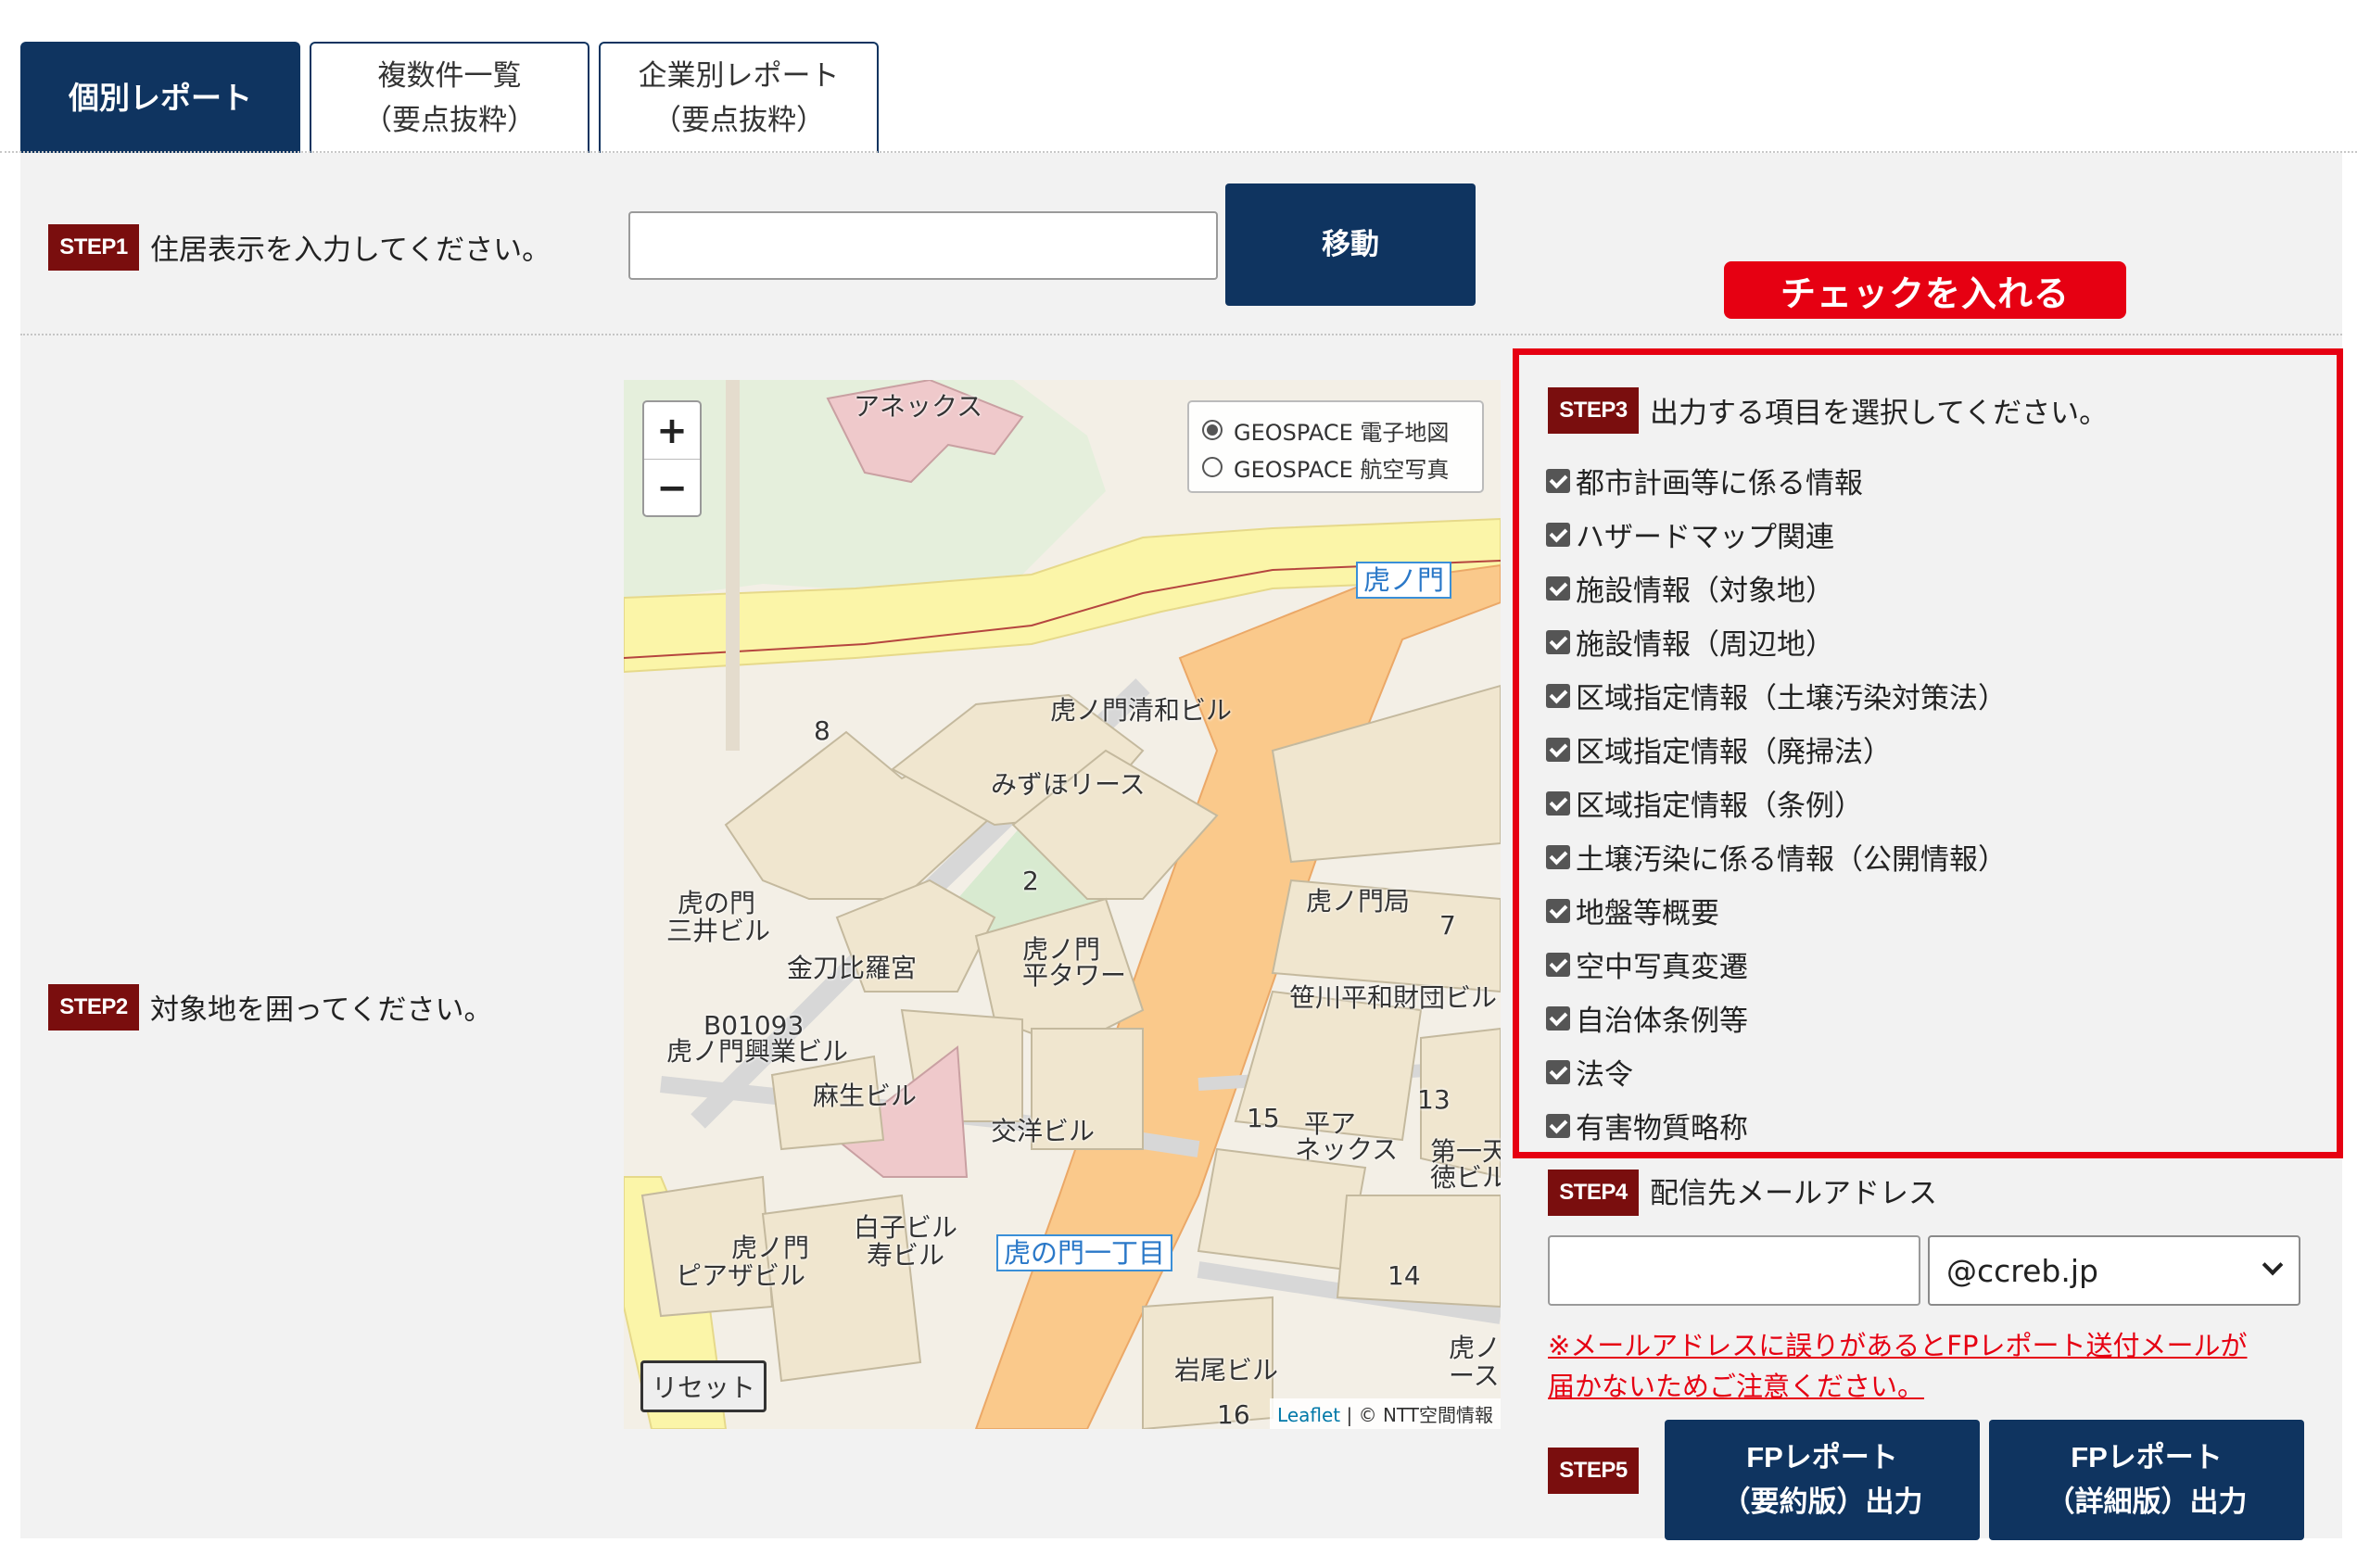 Image resolution: width=2357 pixels, height=1568 pixels. Describe the element at coordinates (1734, 752) in the screenshot. I see `checkbox-label: 区域指定情報（廃掃法）` at that location.